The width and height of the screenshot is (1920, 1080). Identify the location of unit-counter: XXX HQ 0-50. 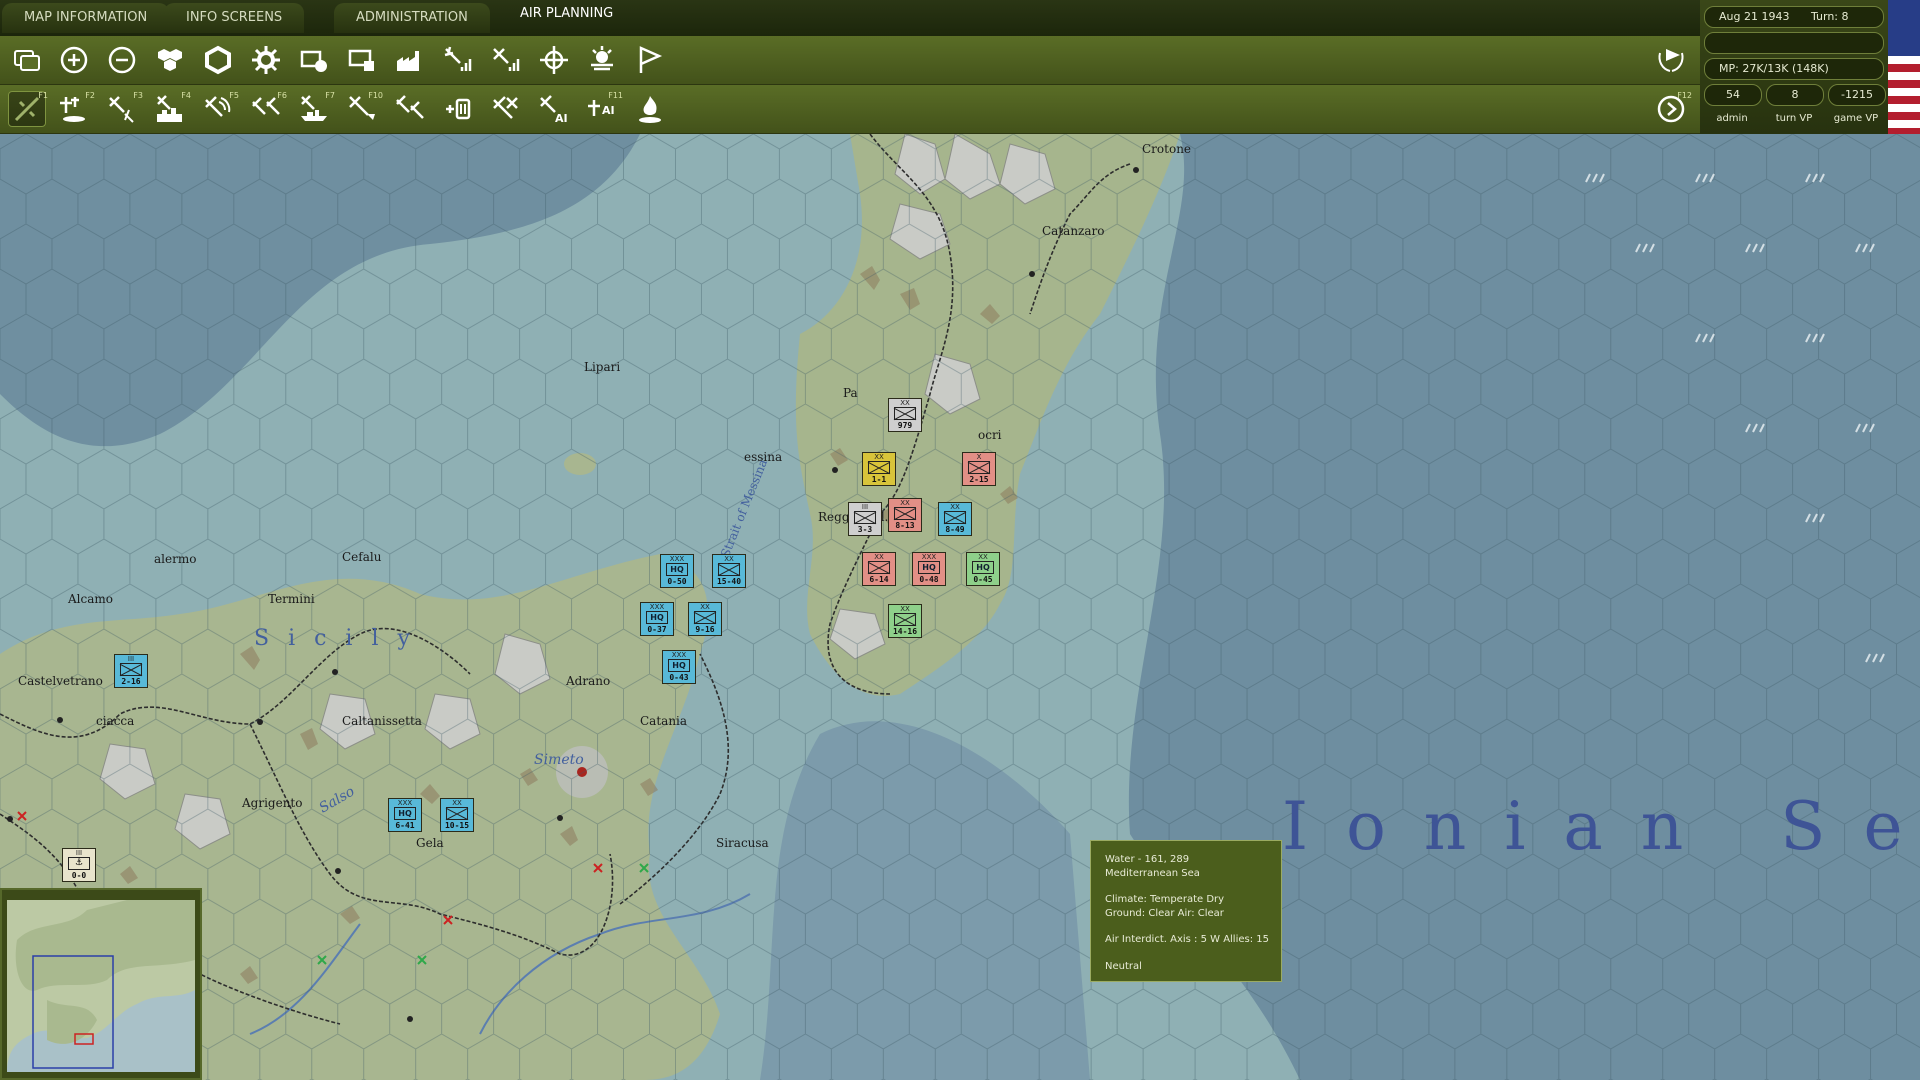
(677, 571).